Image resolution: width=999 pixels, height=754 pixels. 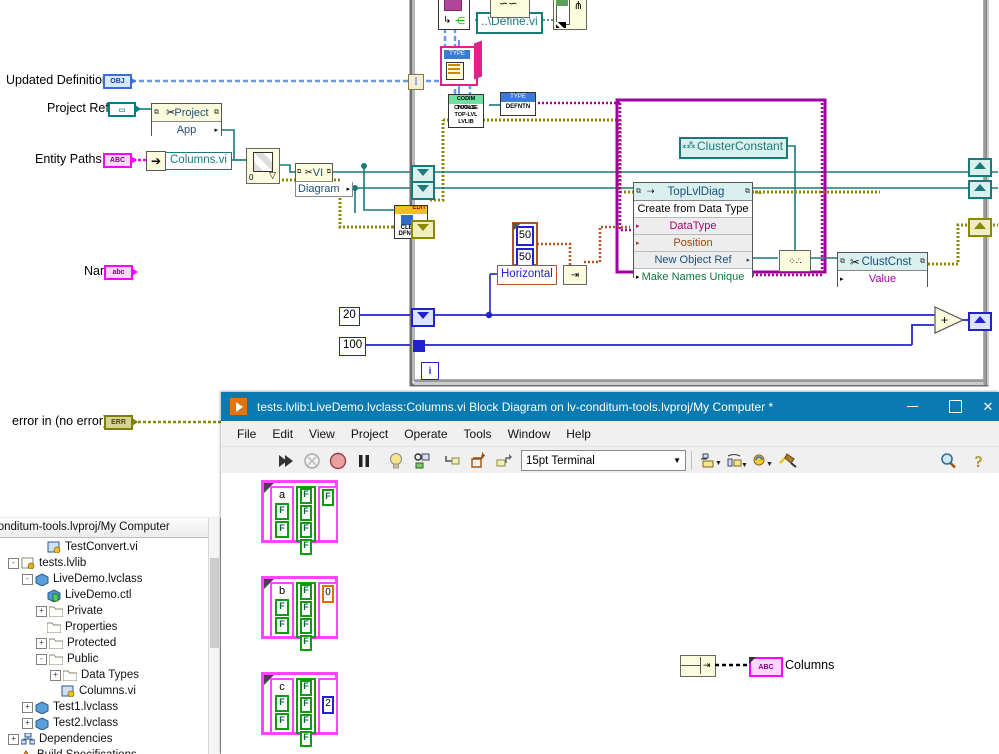 I want to click on property-node-vi-diagram: ⧉ ✂ VI ⧉ Diagram ▸, so click(x=324, y=180).